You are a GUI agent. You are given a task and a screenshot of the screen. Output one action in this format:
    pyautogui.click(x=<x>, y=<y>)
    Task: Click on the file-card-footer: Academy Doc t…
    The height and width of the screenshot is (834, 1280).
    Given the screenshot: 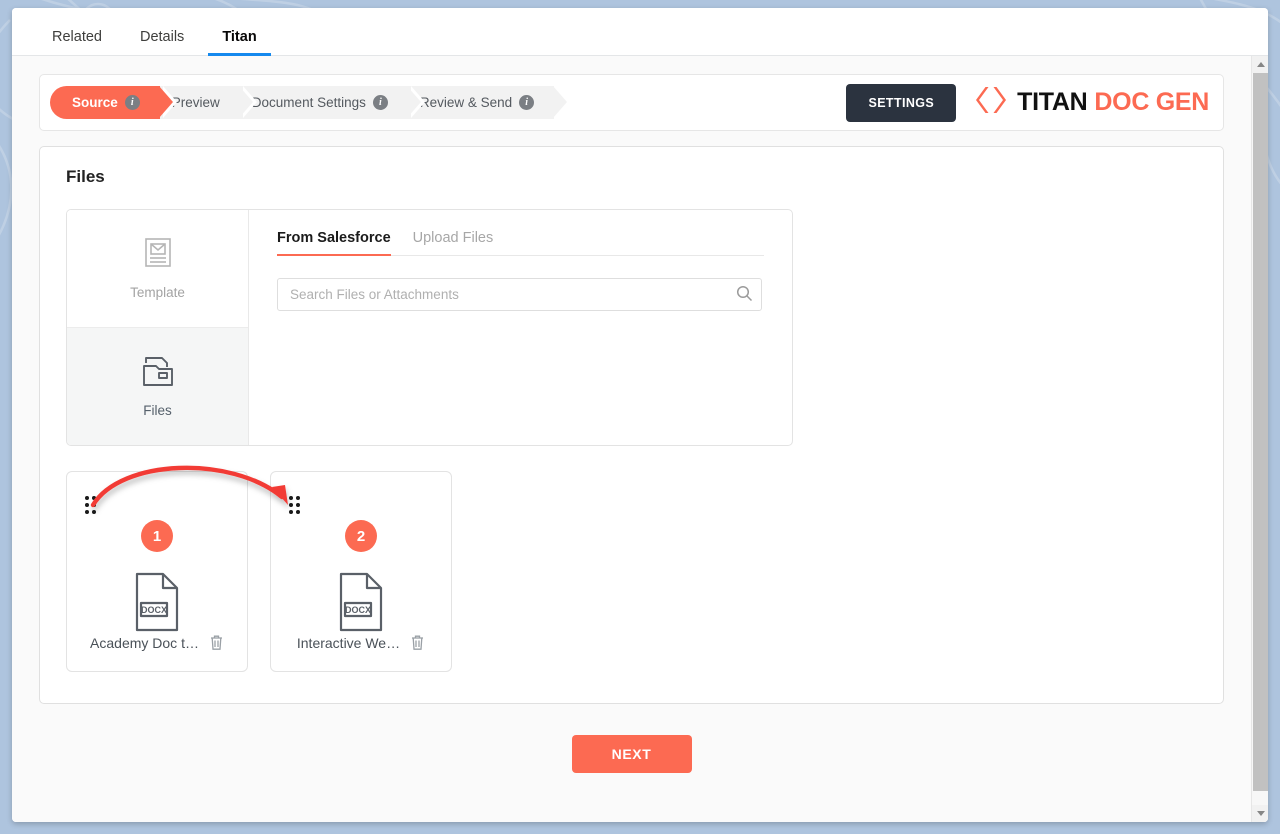 What is the action you would take?
    pyautogui.click(x=157, y=642)
    